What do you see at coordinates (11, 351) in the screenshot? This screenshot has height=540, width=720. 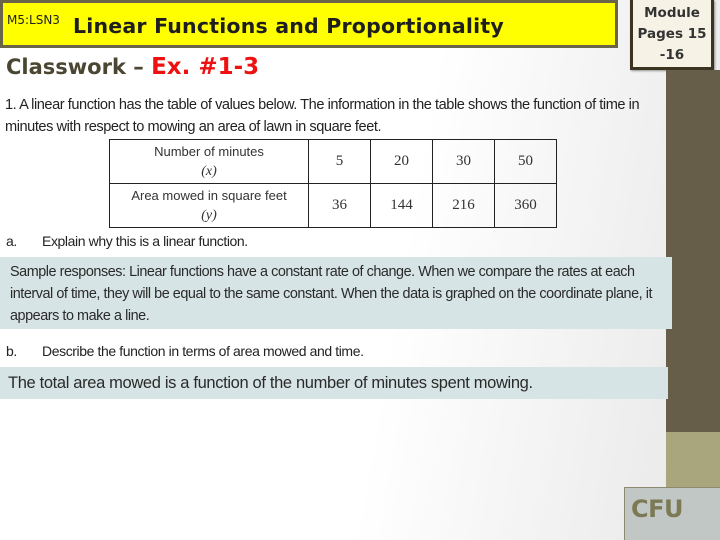 I see `question-letter: b.` at bounding box center [11, 351].